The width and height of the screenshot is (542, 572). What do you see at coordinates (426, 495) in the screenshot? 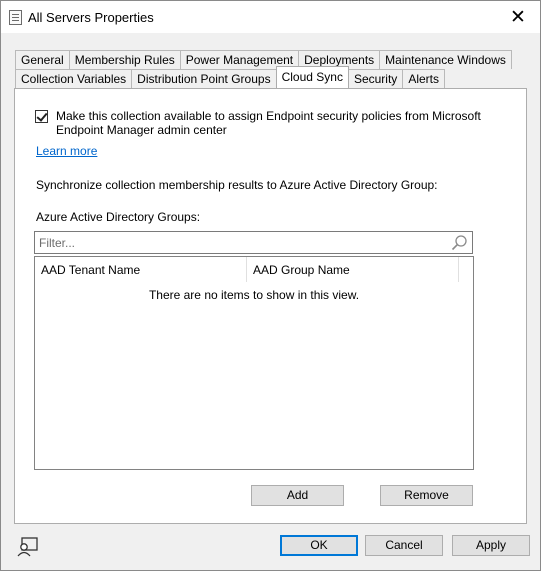
I see `remove-button: Remove` at bounding box center [426, 495].